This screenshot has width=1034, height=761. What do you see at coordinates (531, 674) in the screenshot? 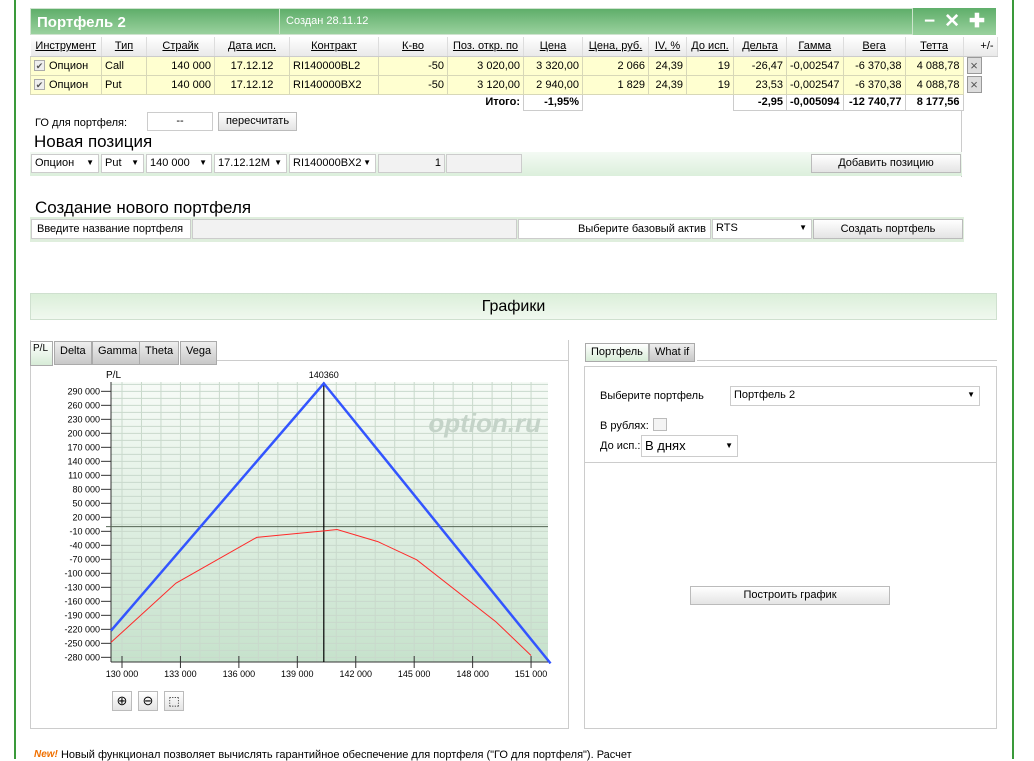
I see `x-tick-label: 151 000` at bounding box center [531, 674].